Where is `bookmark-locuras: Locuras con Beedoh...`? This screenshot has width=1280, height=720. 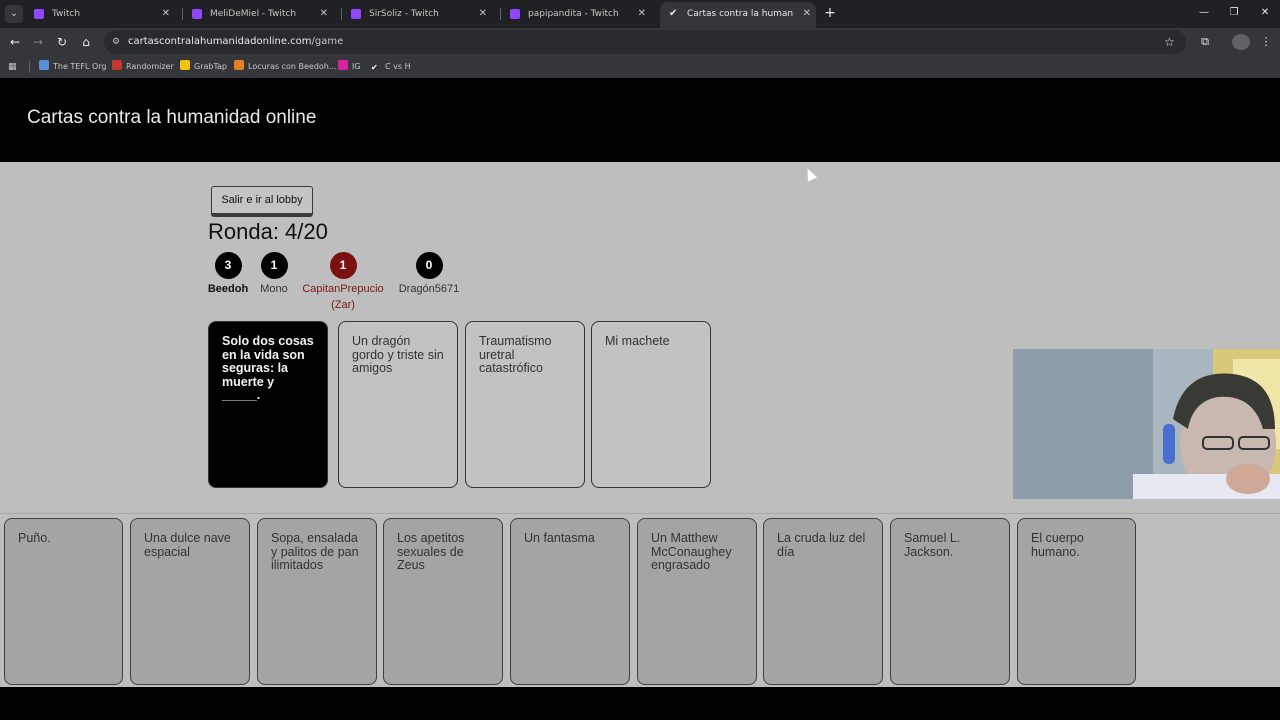
bookmark-locuras: Locuras con Beedoh... is located at coordinates (285, 67).